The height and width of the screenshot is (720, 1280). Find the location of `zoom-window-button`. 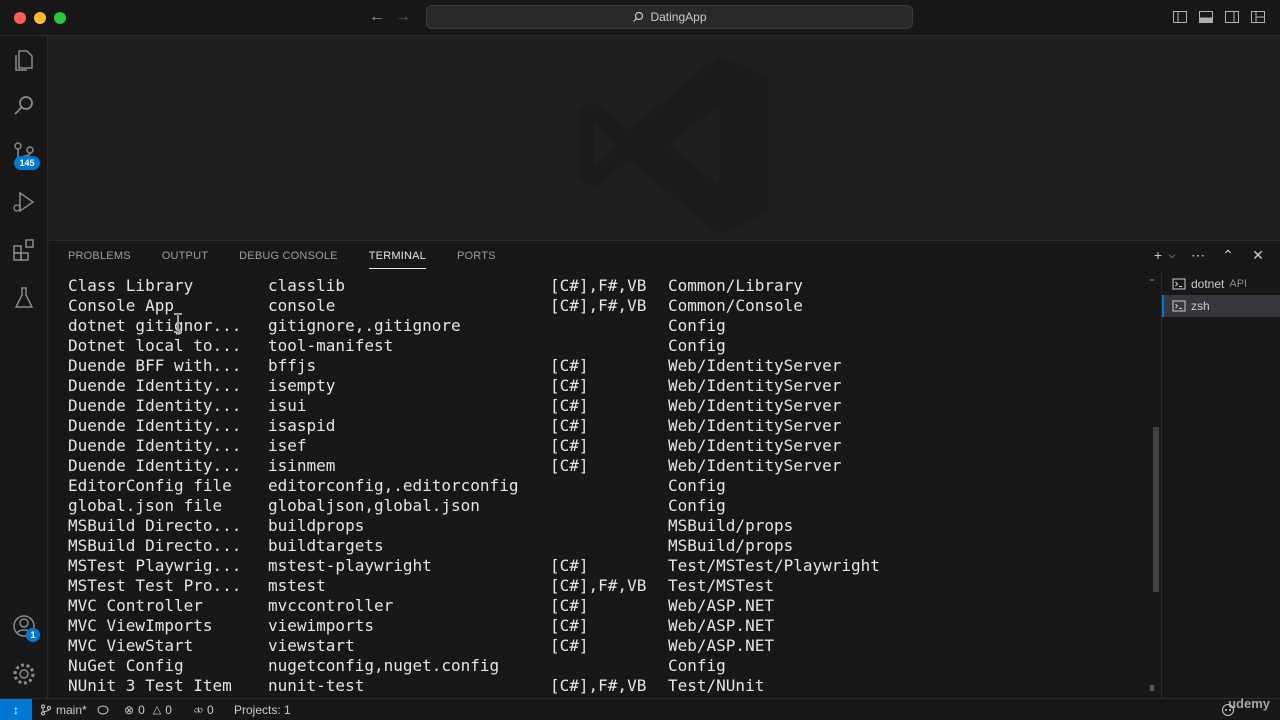

zoom-window-button is located at coordinates (60, 18).